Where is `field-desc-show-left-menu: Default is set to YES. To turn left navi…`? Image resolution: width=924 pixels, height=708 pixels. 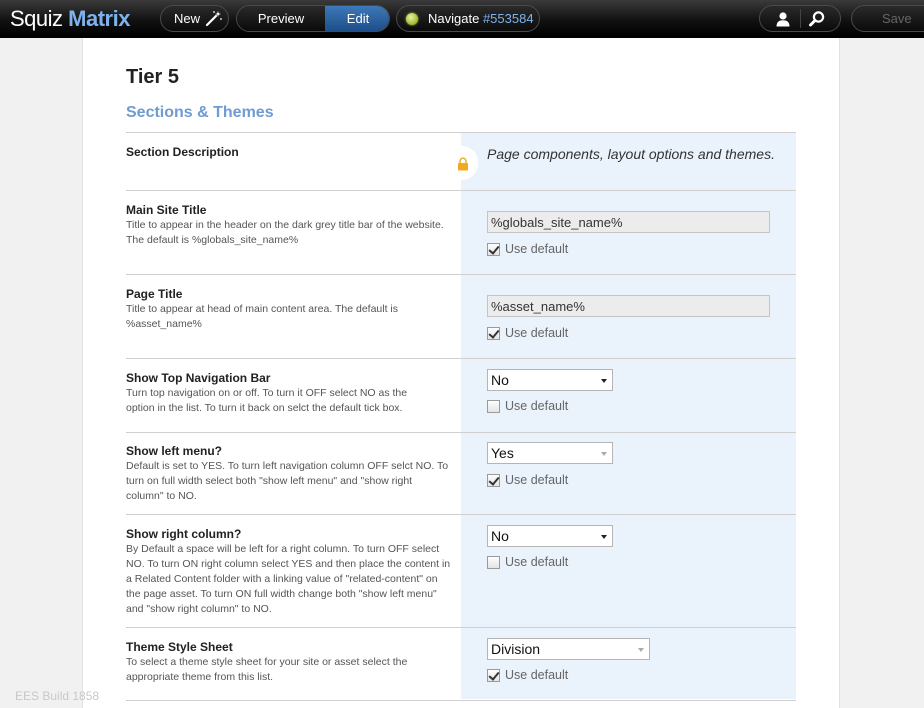 field-desc-show-left-menu: Default is set to YES. To turn left navi… is located at coordinates (287, 481).